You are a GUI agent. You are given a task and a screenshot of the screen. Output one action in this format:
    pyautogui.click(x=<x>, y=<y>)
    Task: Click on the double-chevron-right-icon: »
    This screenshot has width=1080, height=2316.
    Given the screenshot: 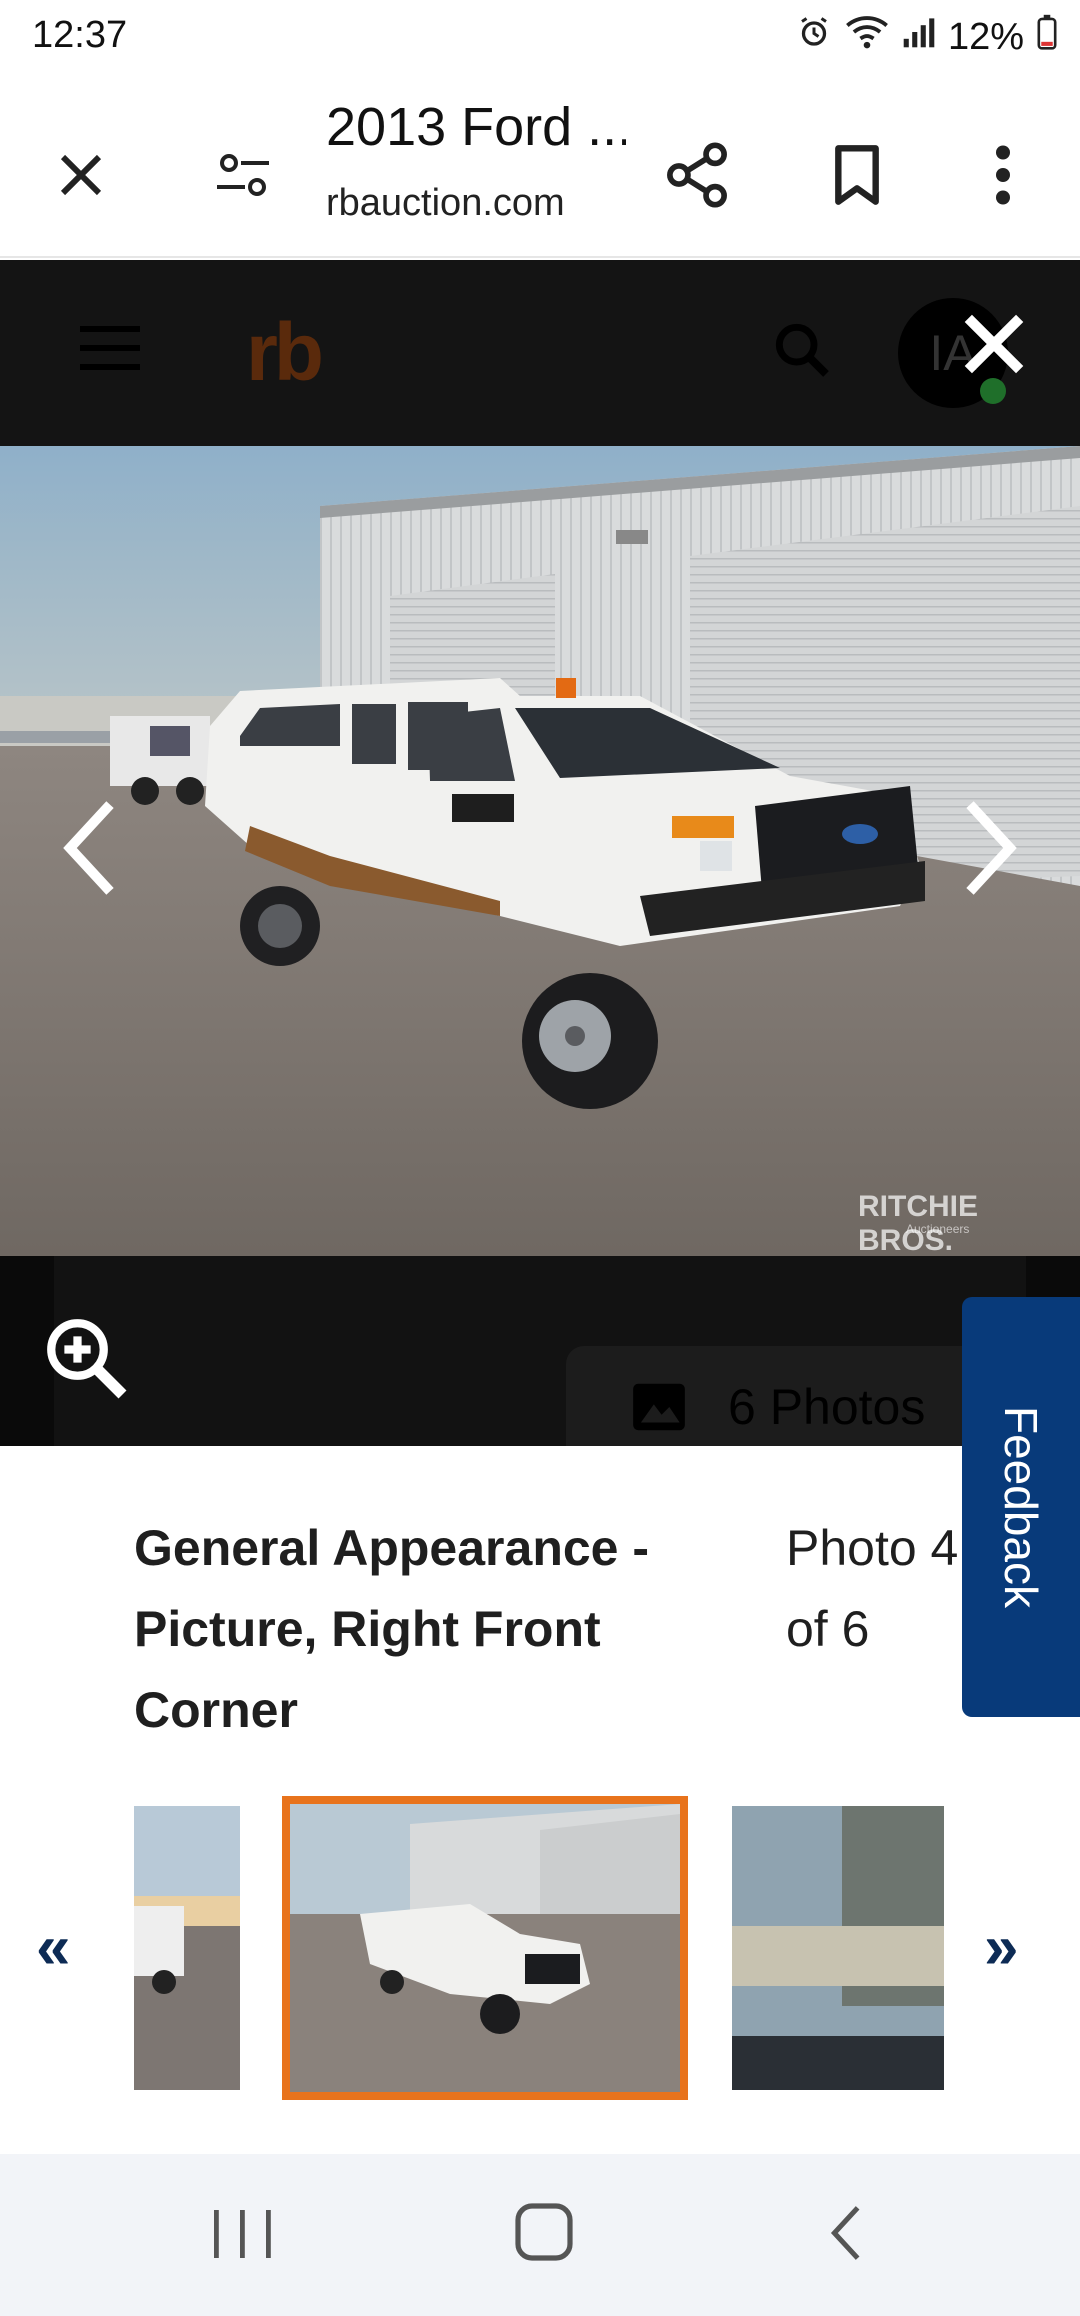 What is the action you would take?
    pyautogui.click(x=1001, y=1947)
    